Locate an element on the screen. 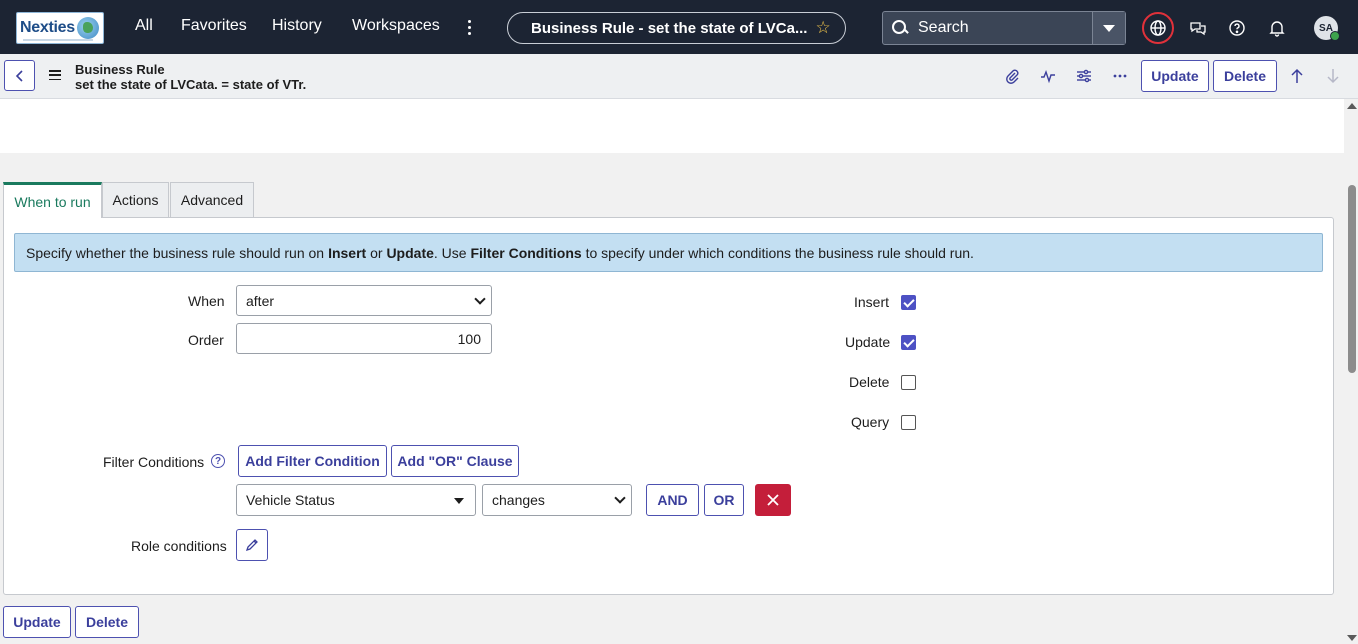  chat-icon is located at coordinates (1198, 28).